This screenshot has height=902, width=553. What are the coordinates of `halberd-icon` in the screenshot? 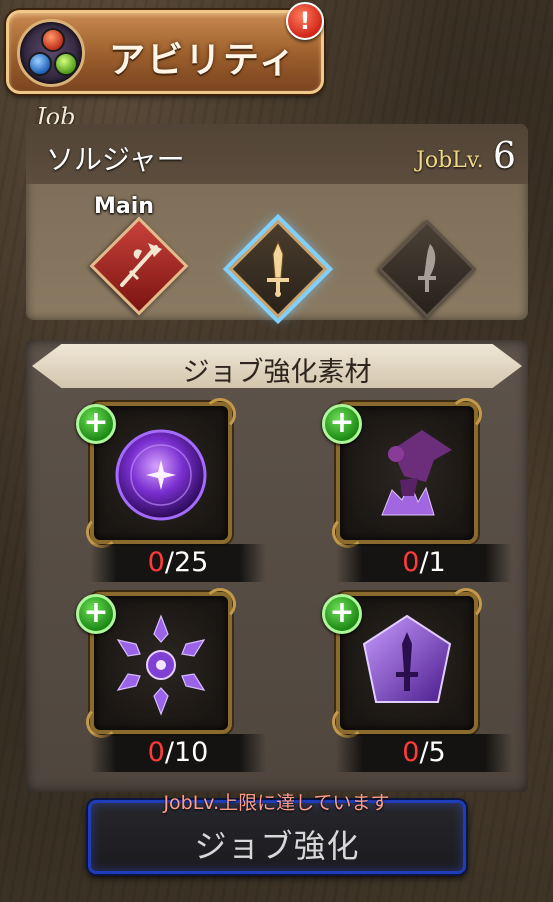 It's located at (141, 265).